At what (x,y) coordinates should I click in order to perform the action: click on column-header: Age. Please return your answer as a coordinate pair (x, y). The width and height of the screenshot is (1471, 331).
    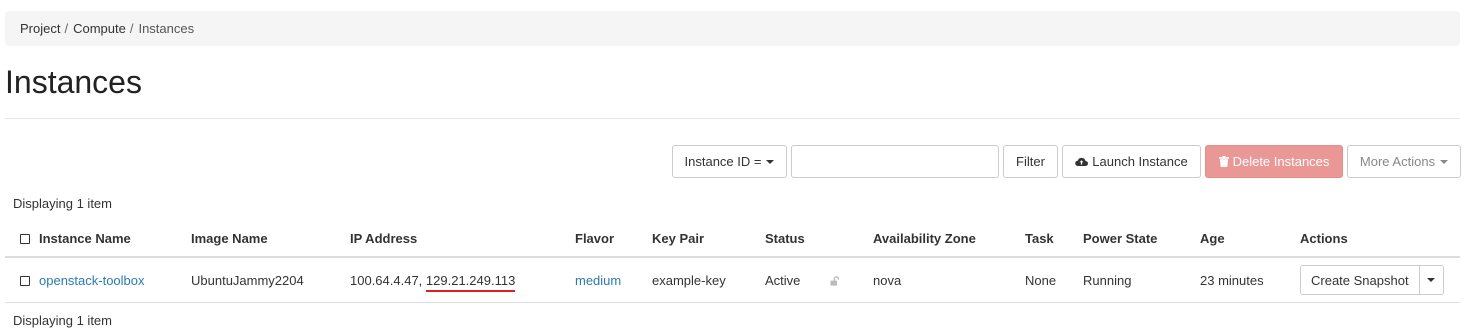
    Looking at the image, I should click on (1250, 239).